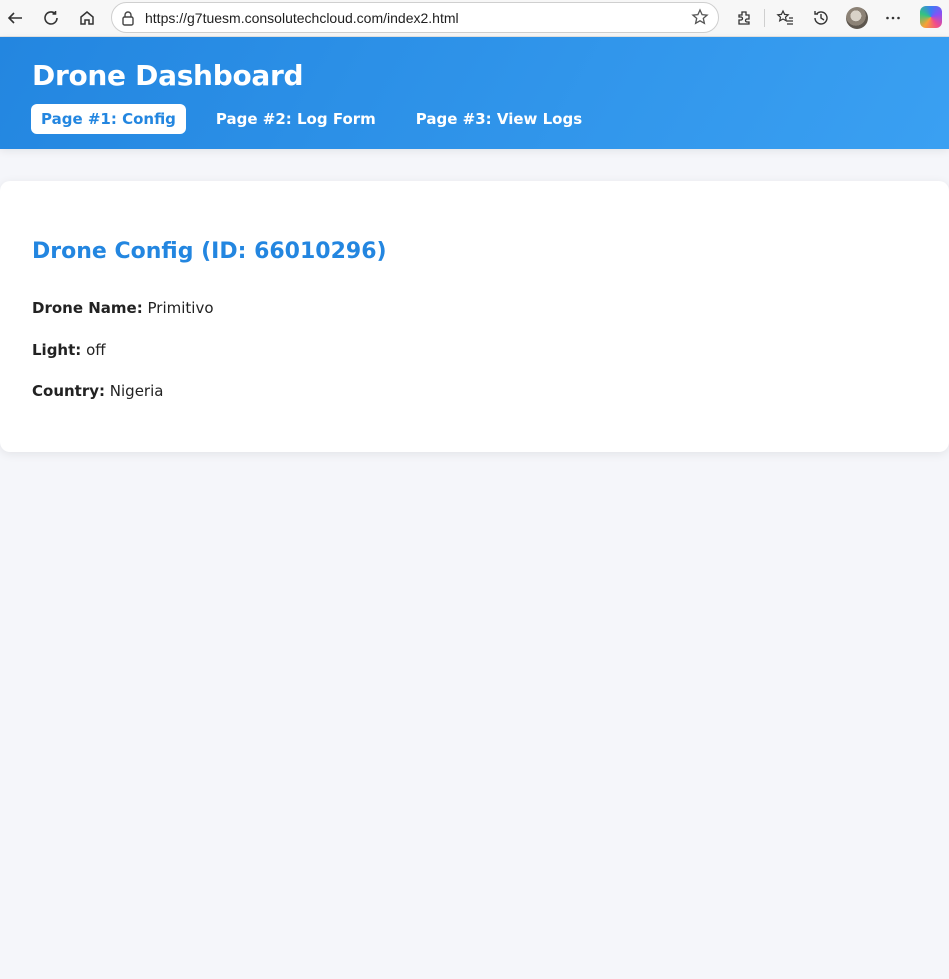  I want to click on drone-name-value: Primitivo, so click(180, 308).